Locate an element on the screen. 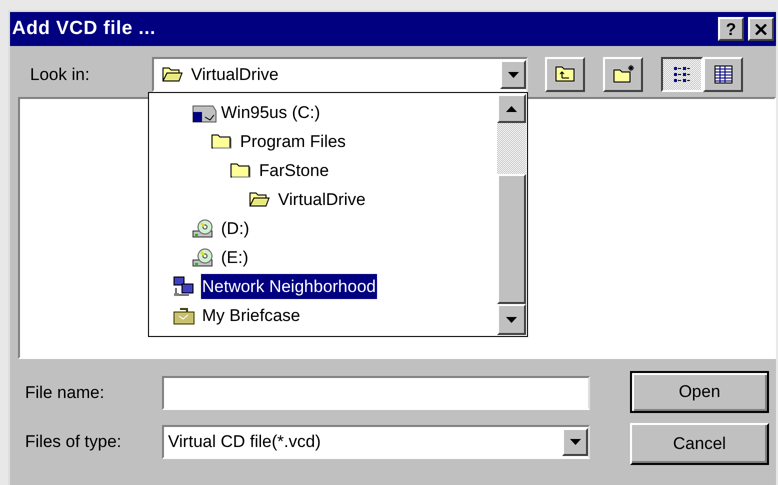  scrollbar is located at coordinates (511, 214).